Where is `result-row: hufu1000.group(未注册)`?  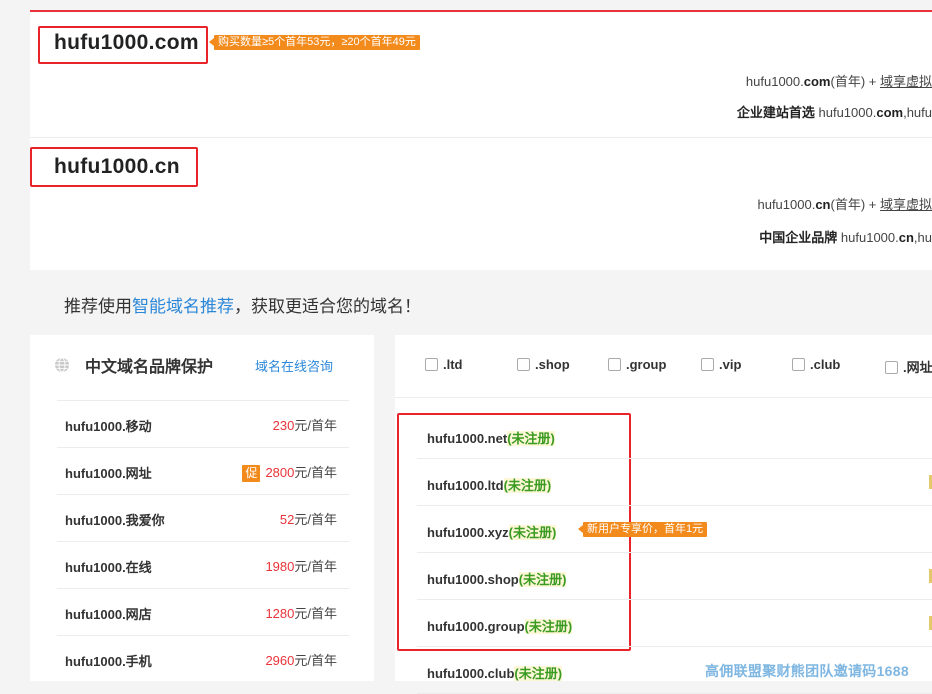 result-row: hufu1000.group(未注册) is located at coordinates (674, 623).